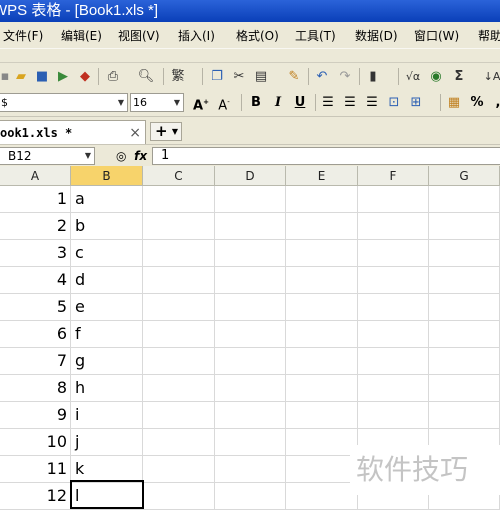 This screenshot has width=500, height=511. I want to click on column-header-f: F, so click(393, 176).